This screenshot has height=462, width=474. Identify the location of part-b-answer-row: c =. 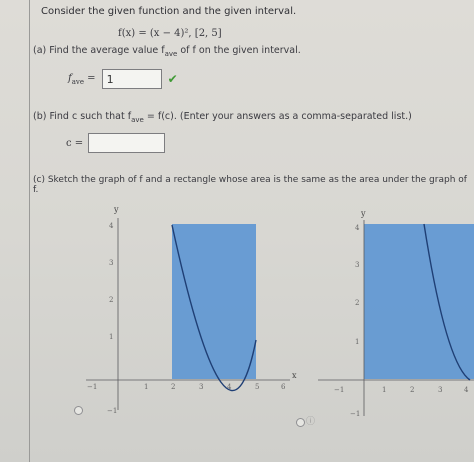
(116, 143).